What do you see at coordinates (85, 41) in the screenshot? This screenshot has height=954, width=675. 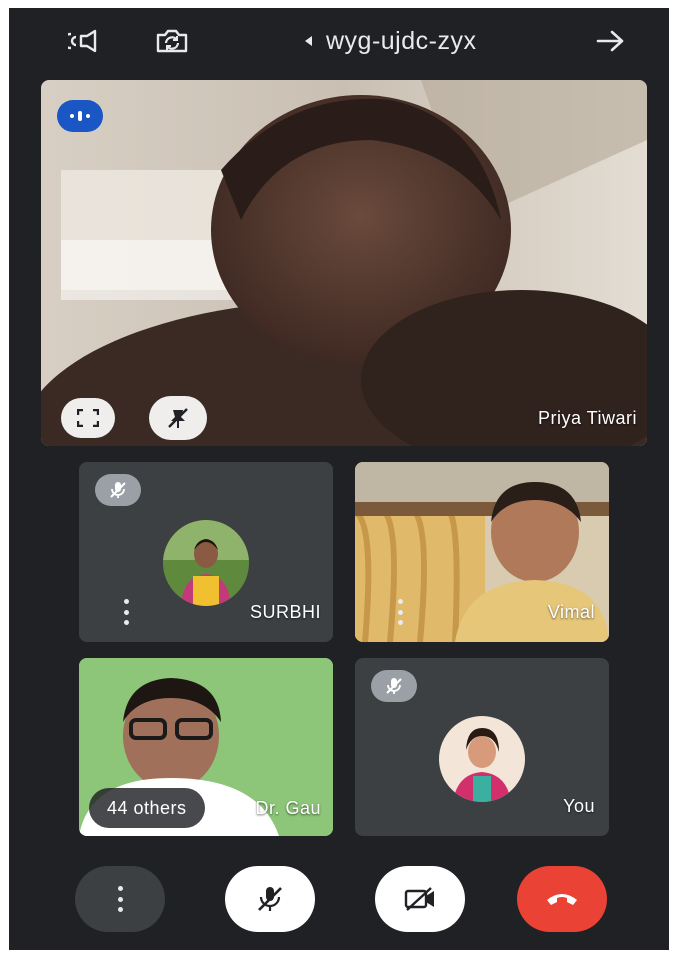 I see `speaker-icon` at bounding box center [85, 41].